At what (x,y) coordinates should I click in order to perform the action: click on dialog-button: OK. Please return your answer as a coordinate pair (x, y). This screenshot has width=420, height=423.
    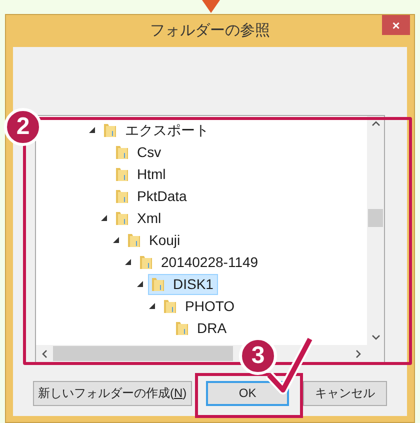
    Looking at the image, I should click on (248, 393).